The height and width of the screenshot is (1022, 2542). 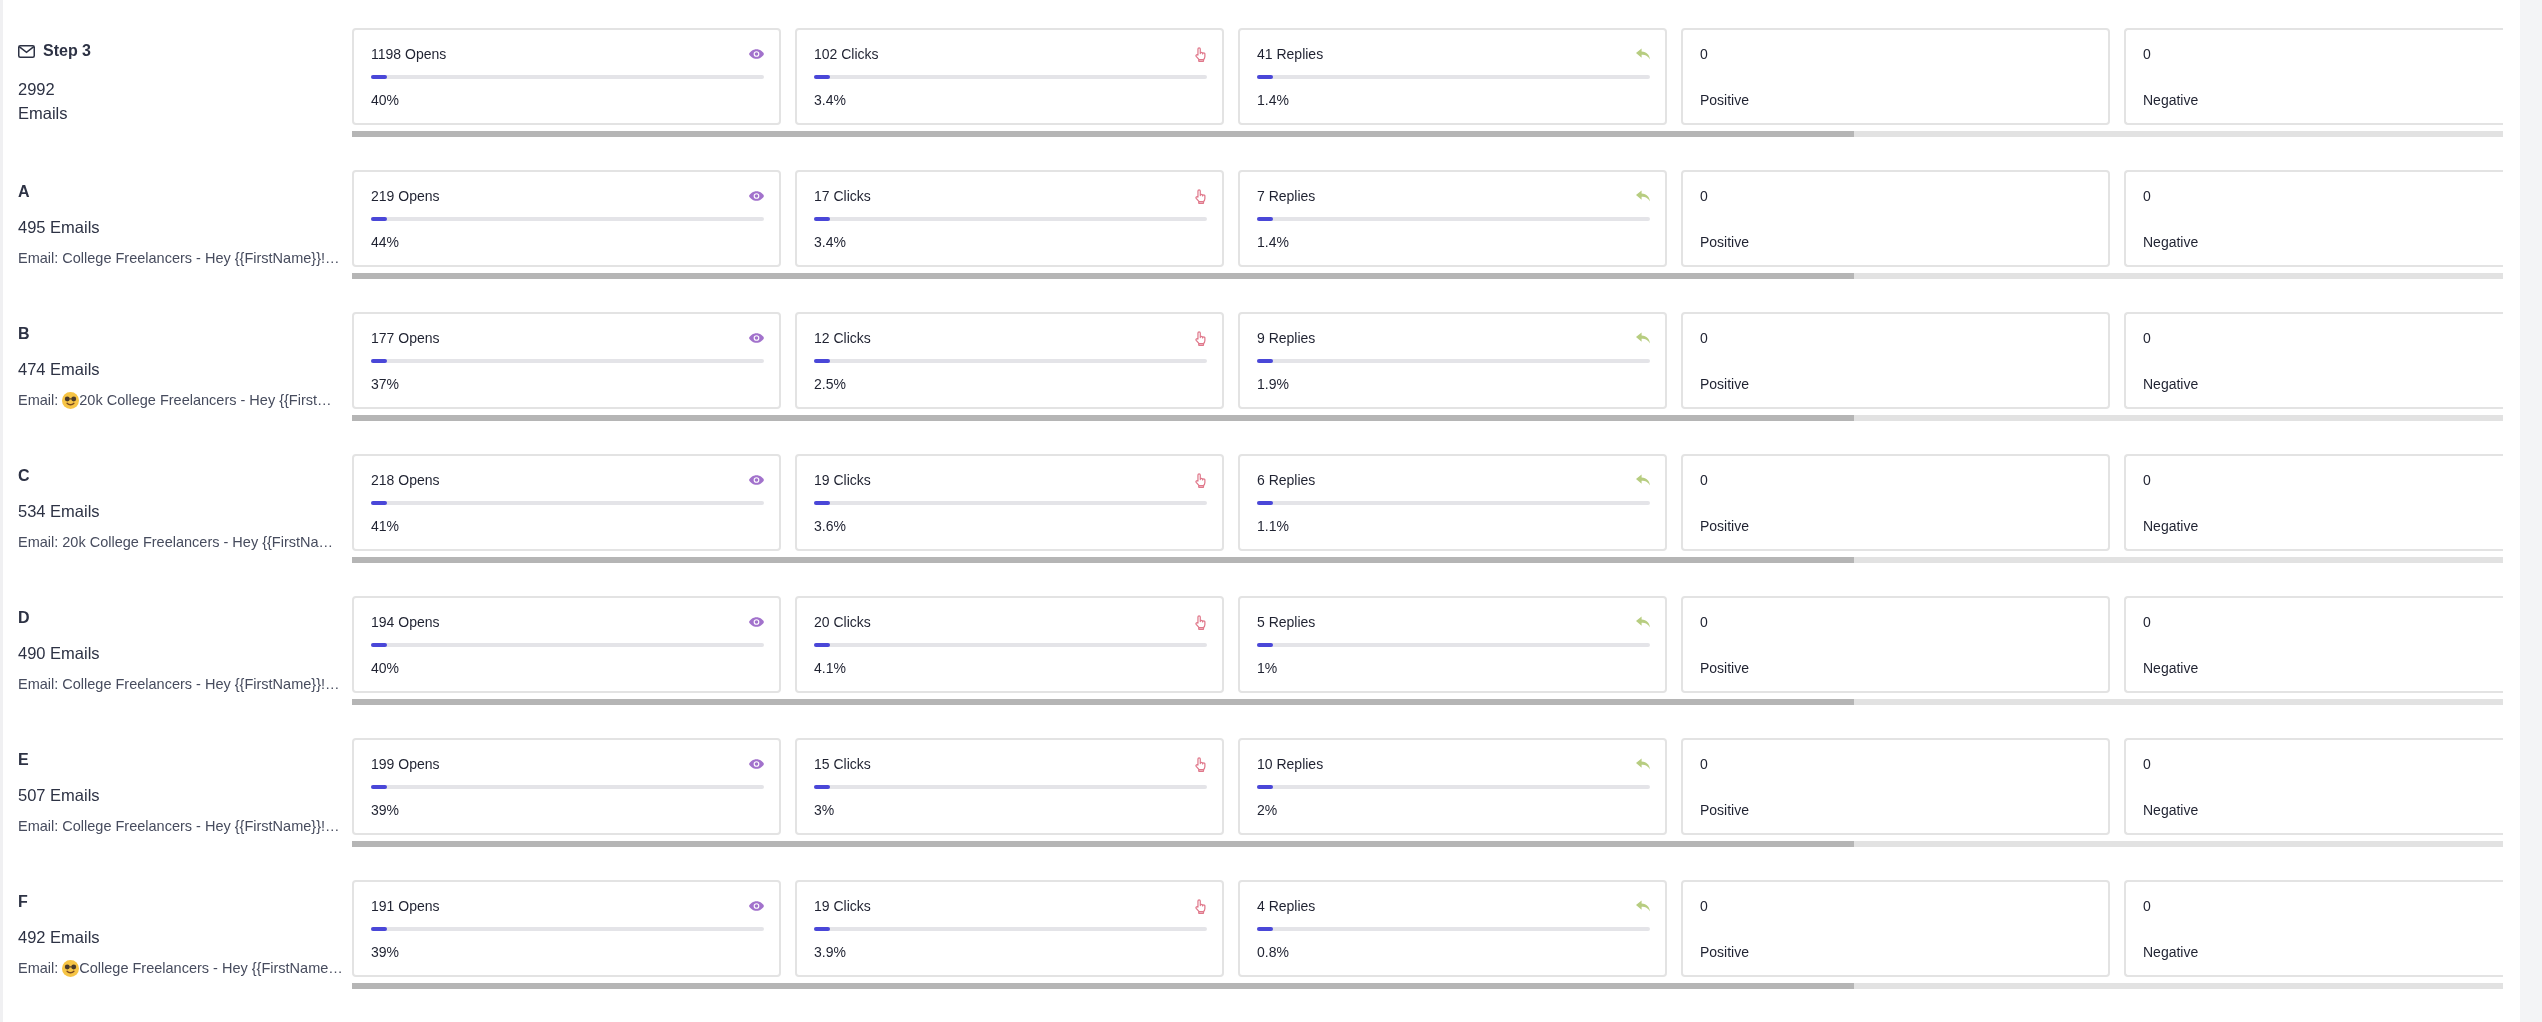 I want to click on variant-label: A, so click(x=24, y=192).